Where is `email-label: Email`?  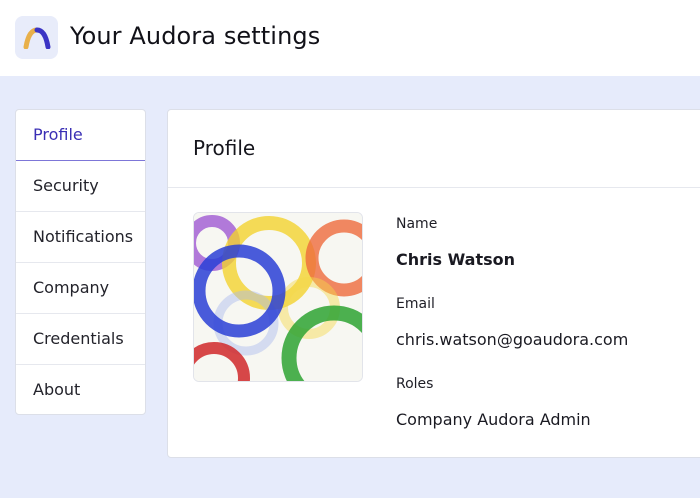
email-label: Email is located at coordinates (415, 304).